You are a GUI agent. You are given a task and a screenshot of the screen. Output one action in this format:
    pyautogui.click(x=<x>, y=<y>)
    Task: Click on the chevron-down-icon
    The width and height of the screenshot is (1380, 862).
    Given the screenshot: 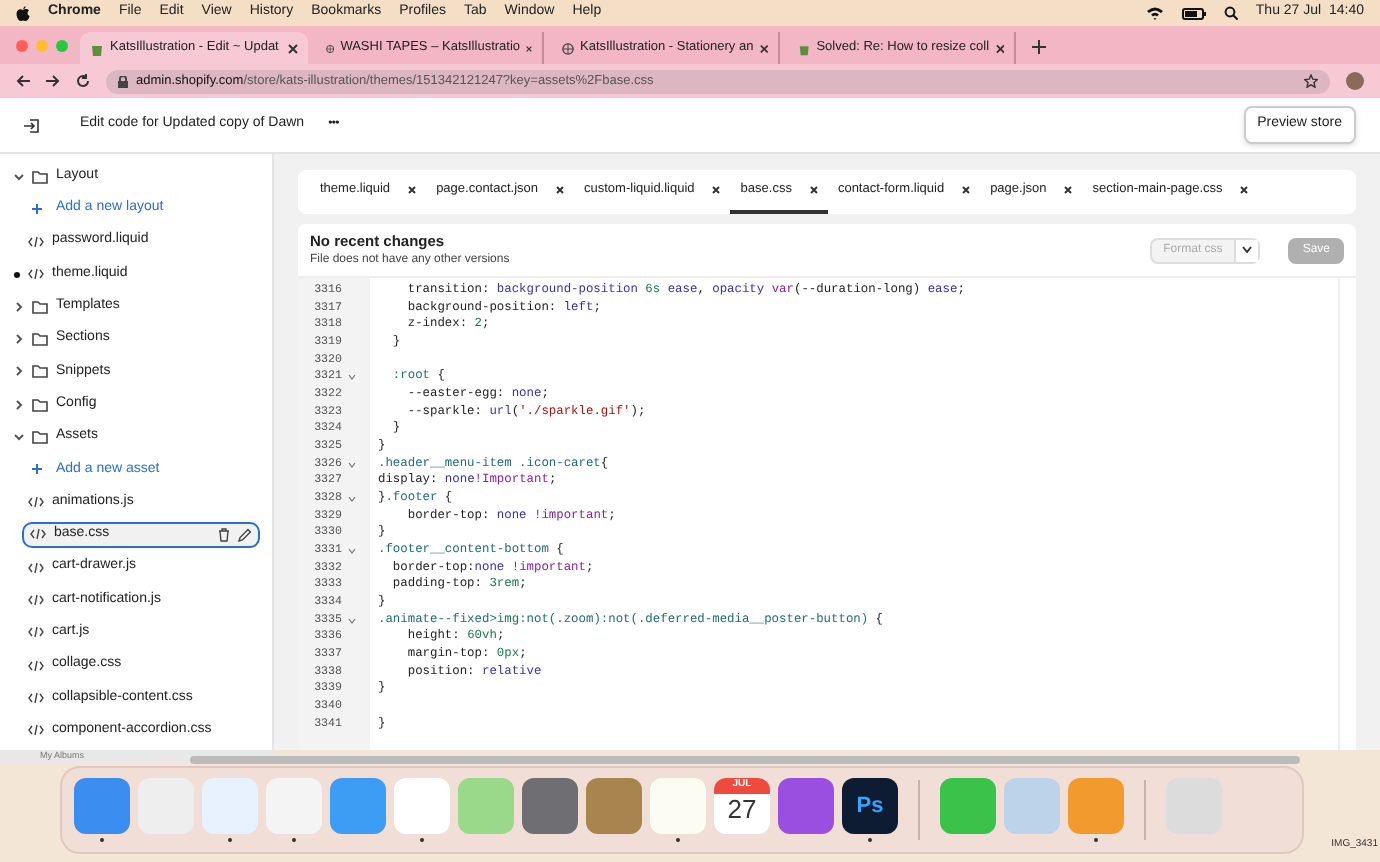 What is the action you would take?
    pyautogui.click(x=1247, y=250)
    